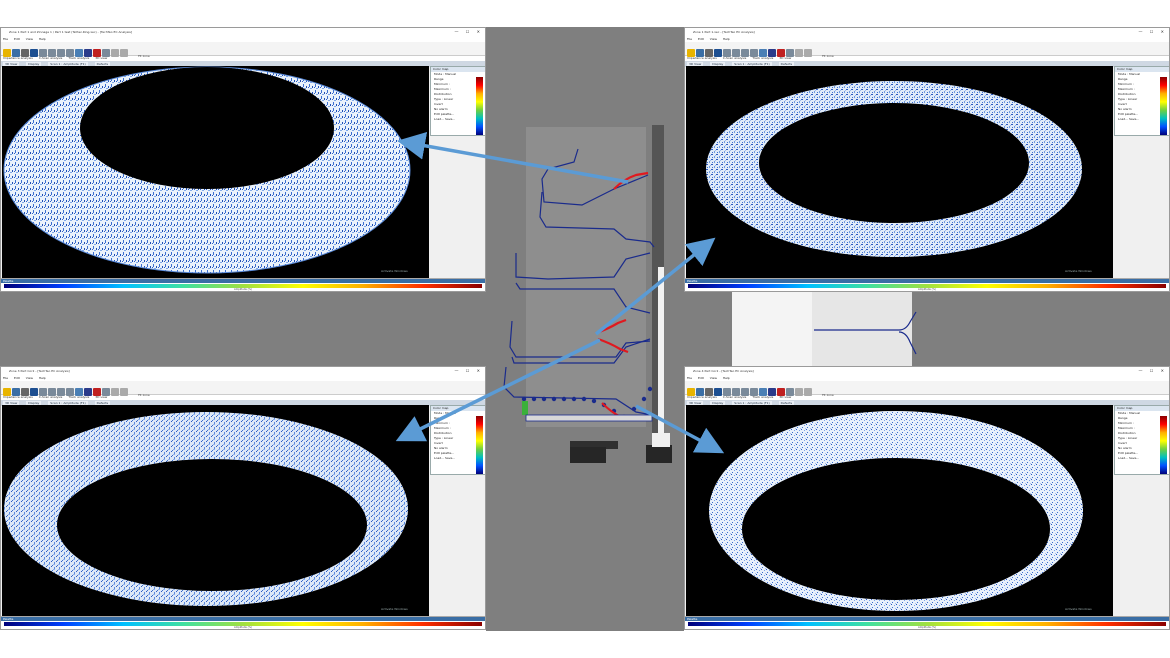 The image size is (1170, 658). What do you see at coordinates (513, 157) in the screenshot?
I see `arrow-to-top-left` at bounding box center [513, 157].